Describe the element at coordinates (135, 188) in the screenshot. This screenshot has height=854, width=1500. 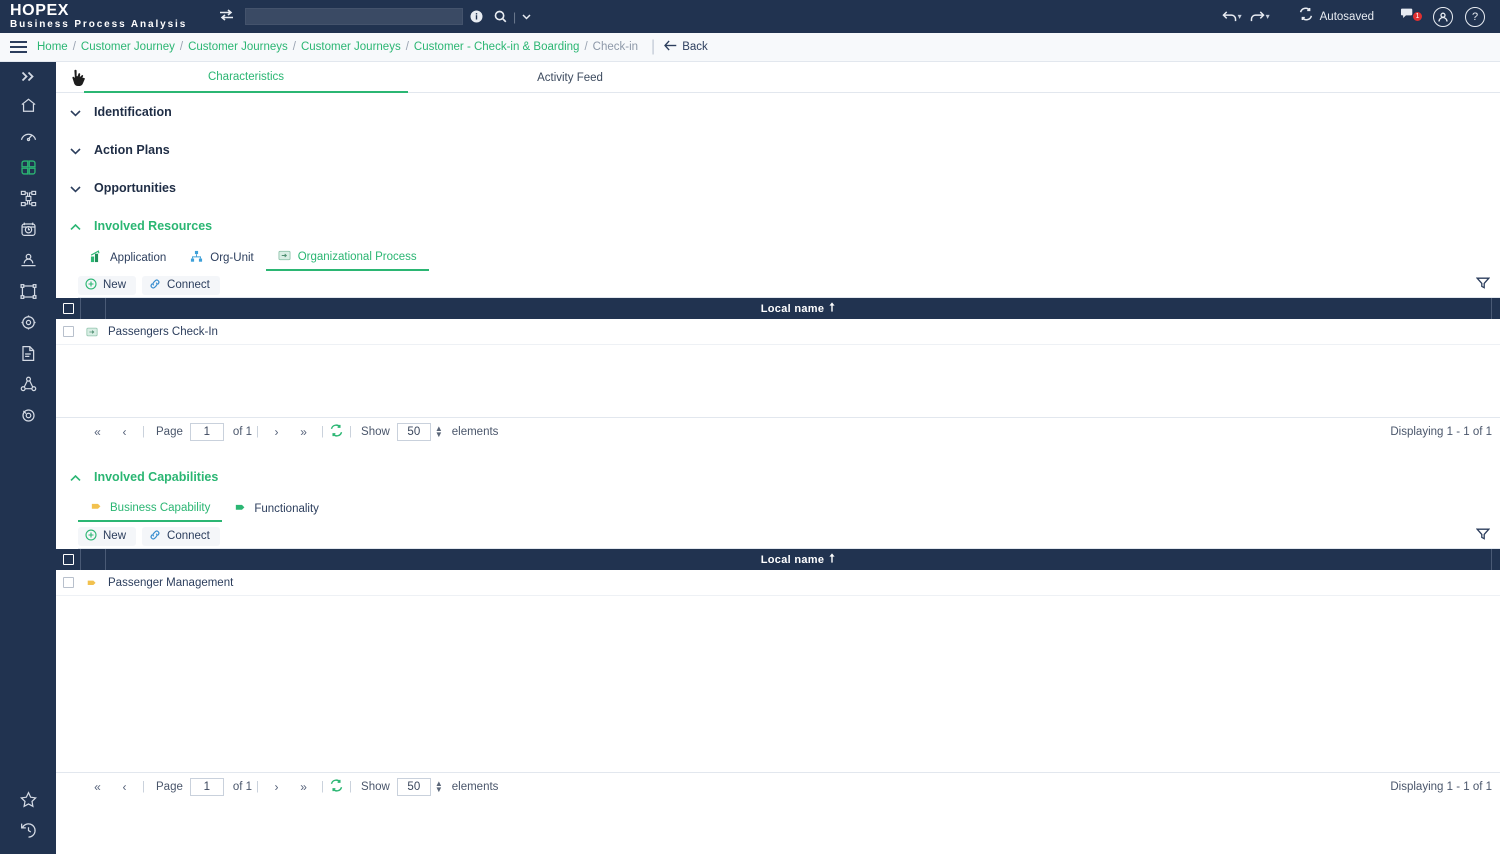
I see `section-opportunities-title: Opportunities` at that location.